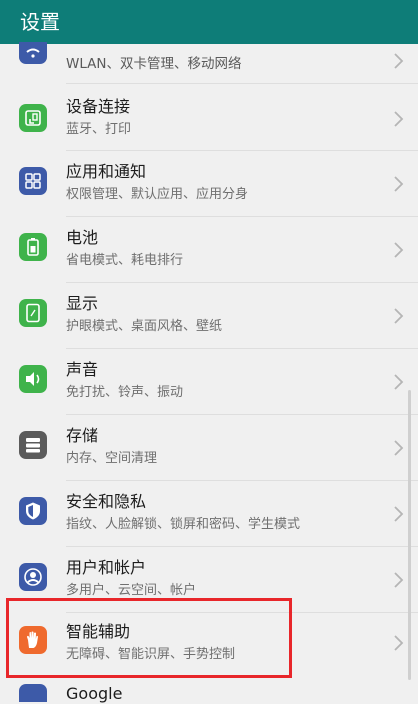  Describe the element at coordinates (99, 129) in the screenshot. I see `settings-item-subtitle: 蓝牙、打印` at that location.